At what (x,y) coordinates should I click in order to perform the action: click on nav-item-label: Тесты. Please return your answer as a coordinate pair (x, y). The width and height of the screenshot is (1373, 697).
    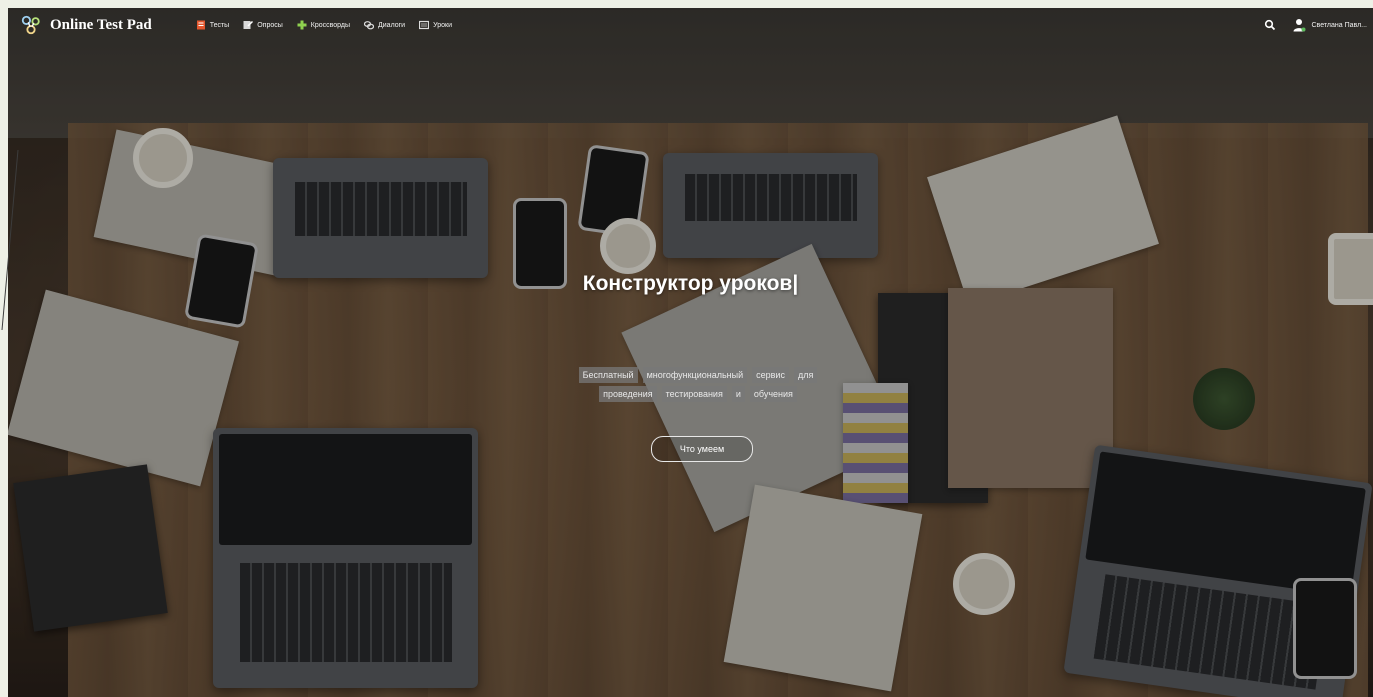
    Looking at the image, I should click on (219, 25).